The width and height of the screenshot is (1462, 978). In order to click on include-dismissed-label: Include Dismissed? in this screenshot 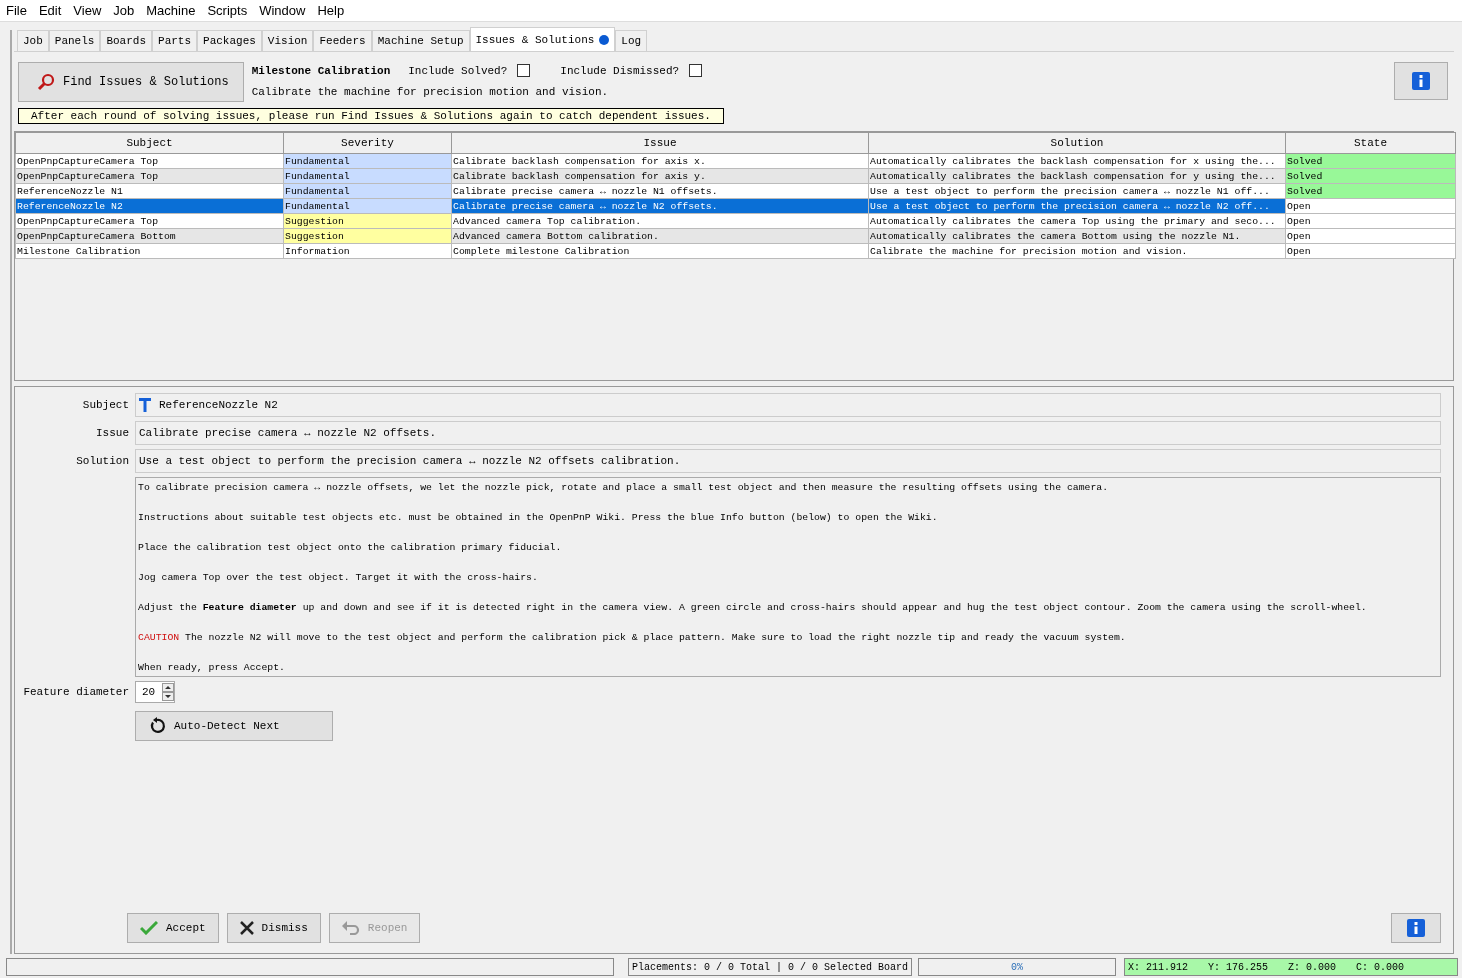, I will do `click(620, 70)`.